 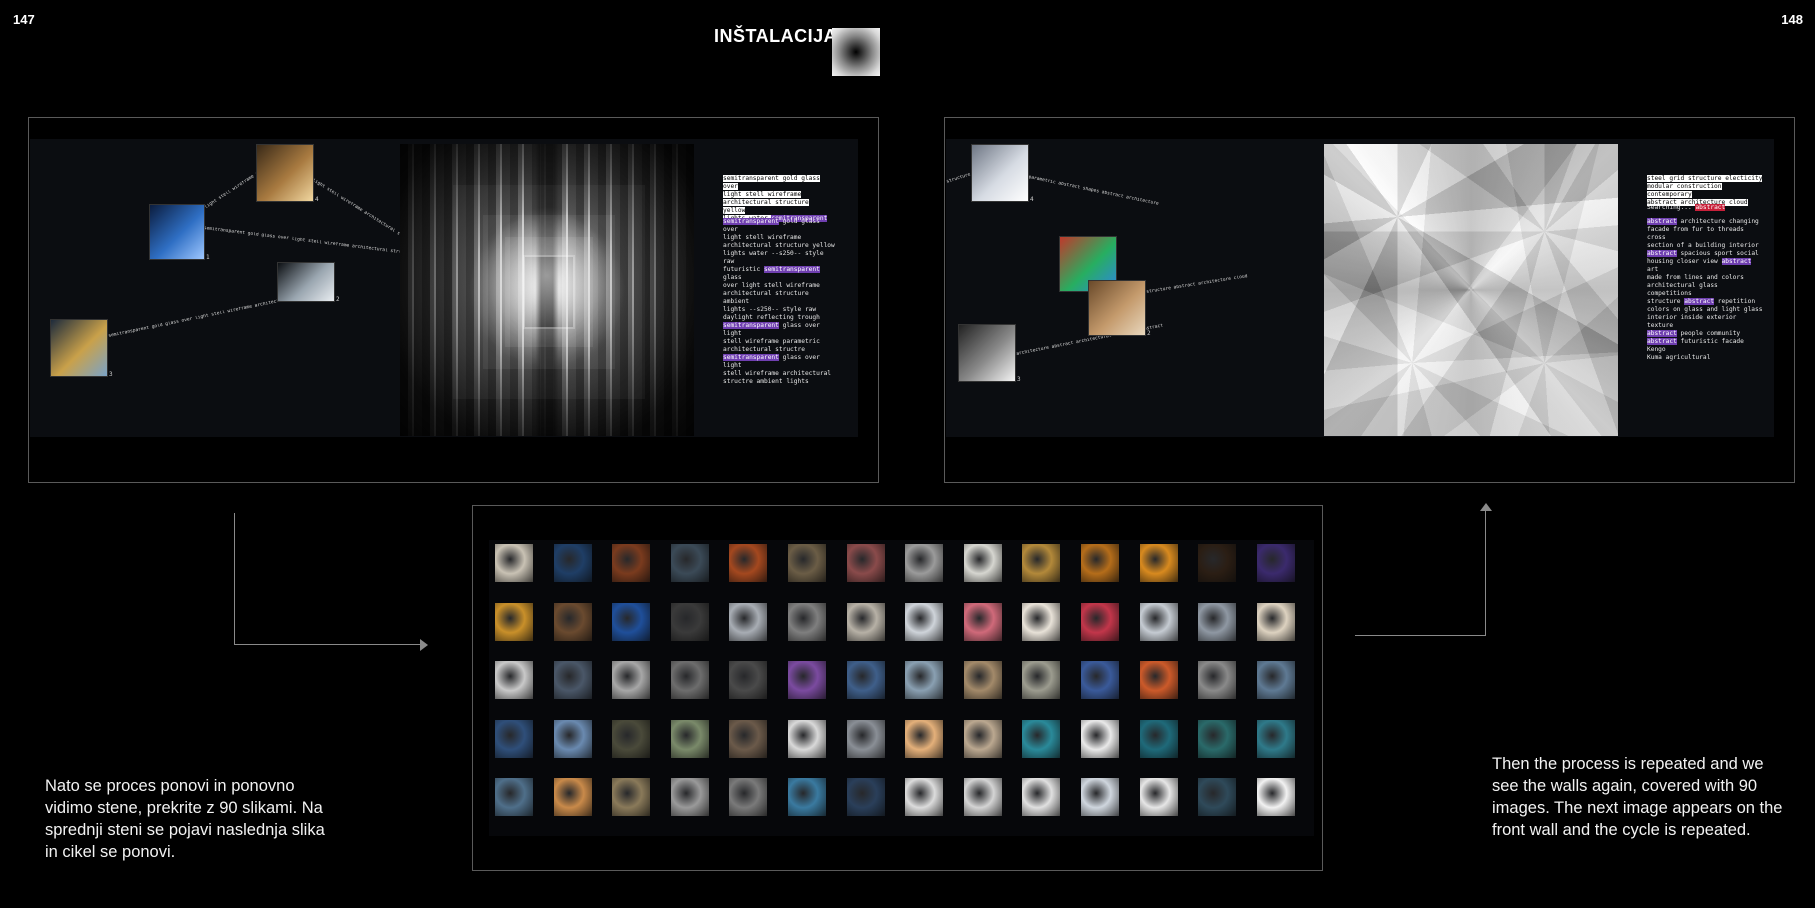 I want to click on right-code-line: colors on glass and light glass, so click(x=1706, y=310).